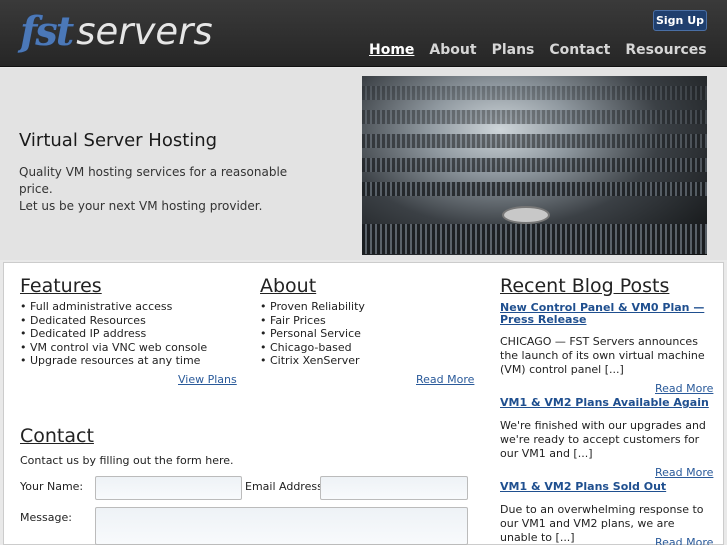 Image resolution: width=727 pixels, height=545 pixels. I want to click on message-label: Message:, so click(46, 517).